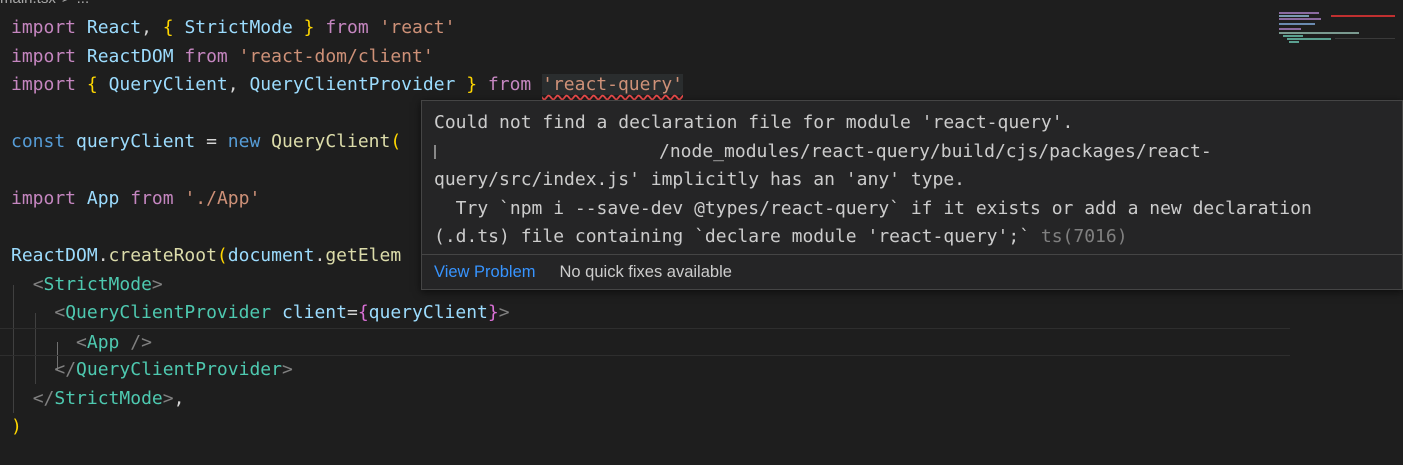 This screenshot has height=465, width=1403. What do you see at coordinates (87, 285) in the screenshot?
I see `code-line-10: <StrictMode>` at bounding box center [87, 285].